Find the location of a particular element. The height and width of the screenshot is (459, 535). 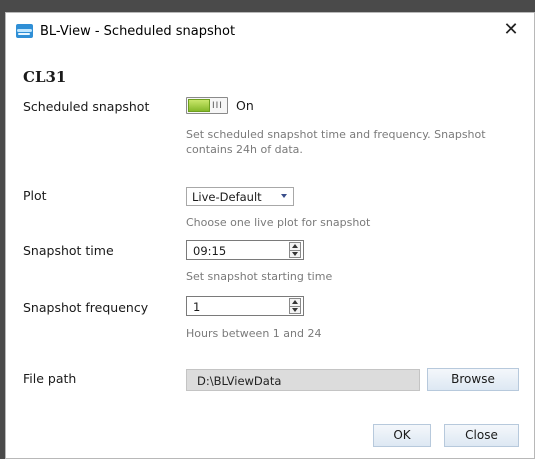

snapshot-frequency-hint: Hours between 1 and 24 is located at coordinates (254, 333).